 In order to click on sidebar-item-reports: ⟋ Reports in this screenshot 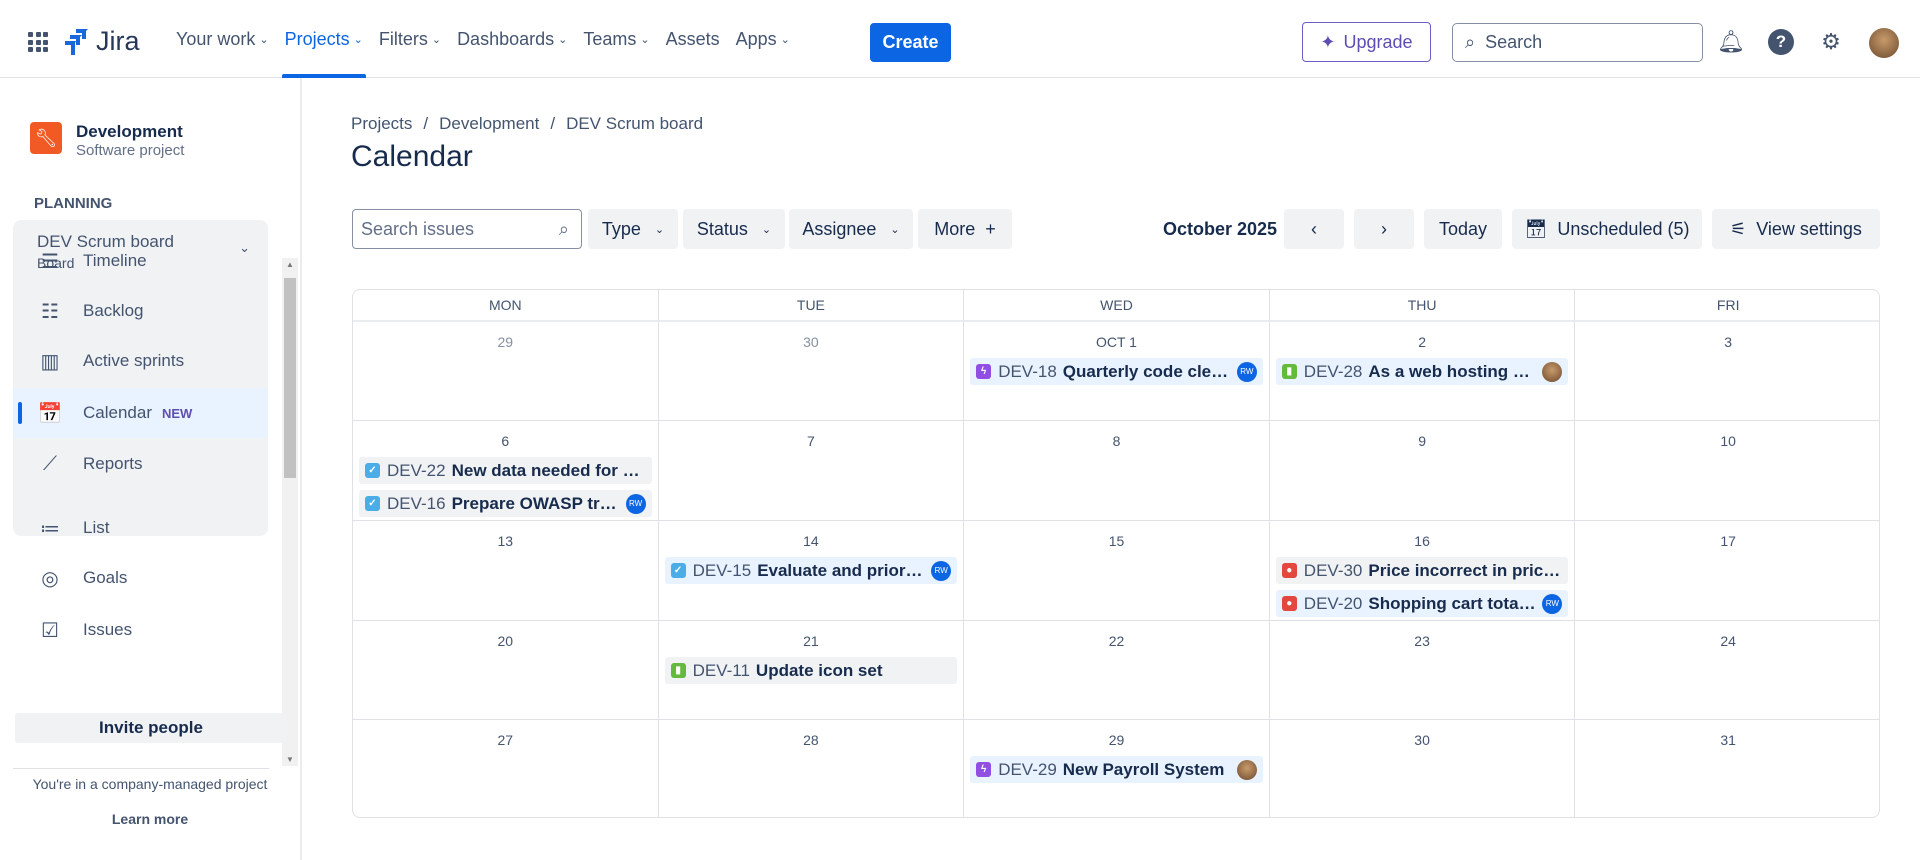, I will do `click(140, 464)`.